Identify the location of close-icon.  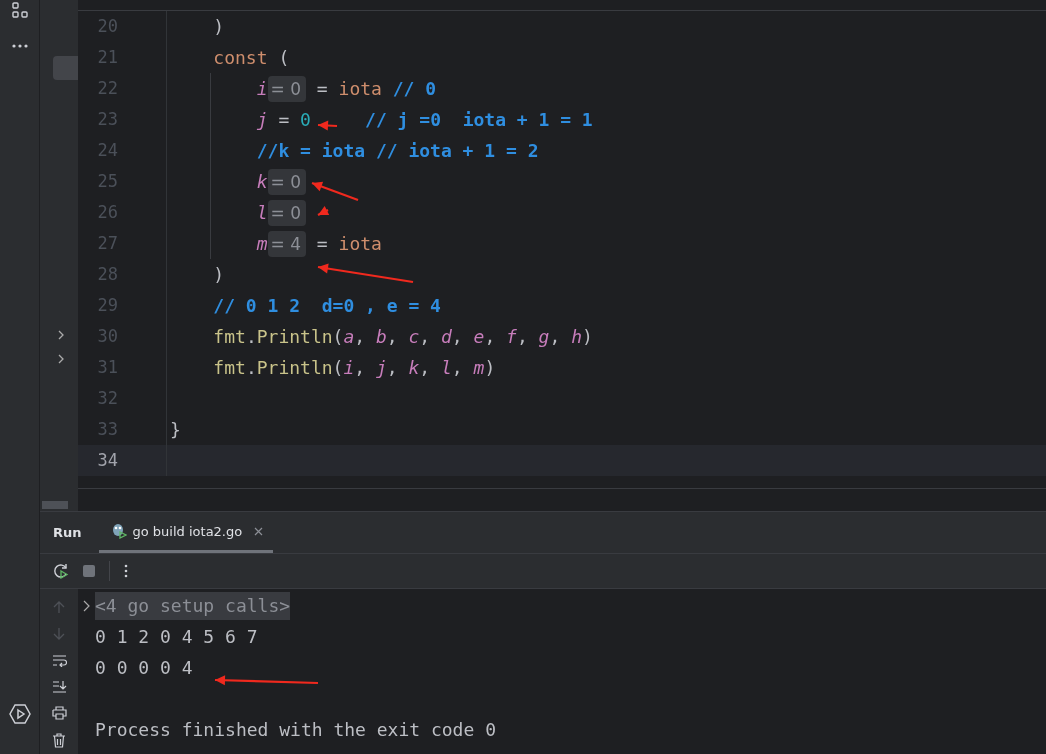
(259, 531).